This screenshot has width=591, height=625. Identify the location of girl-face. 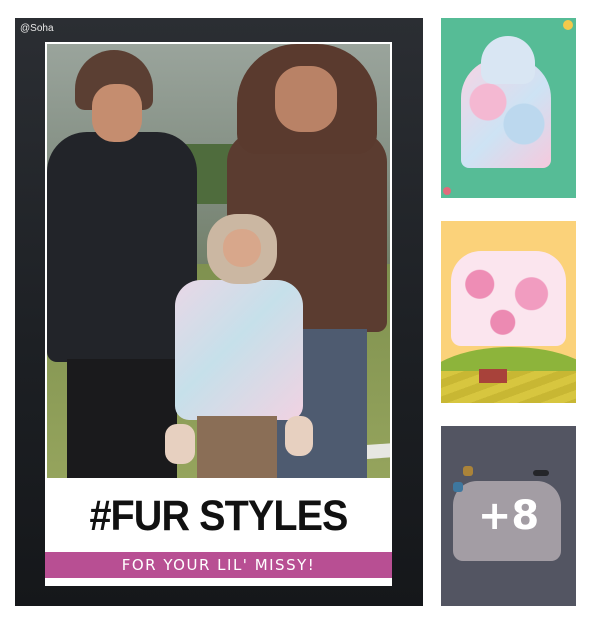
(242, 248).